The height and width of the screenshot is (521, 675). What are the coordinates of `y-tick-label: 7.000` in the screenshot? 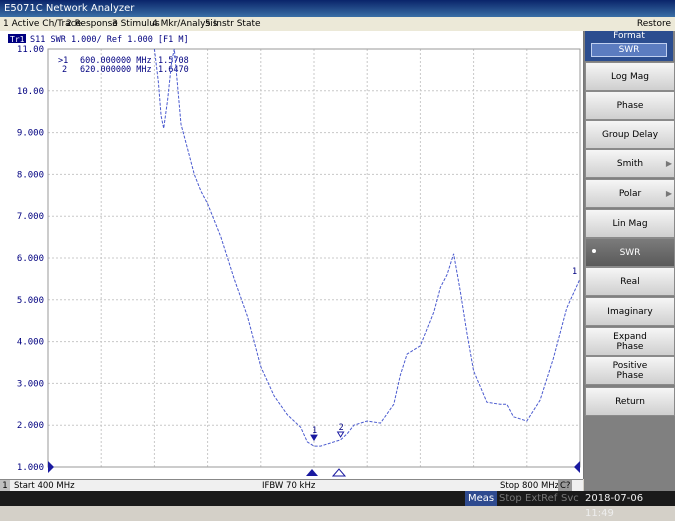 It's located at (30, 217).